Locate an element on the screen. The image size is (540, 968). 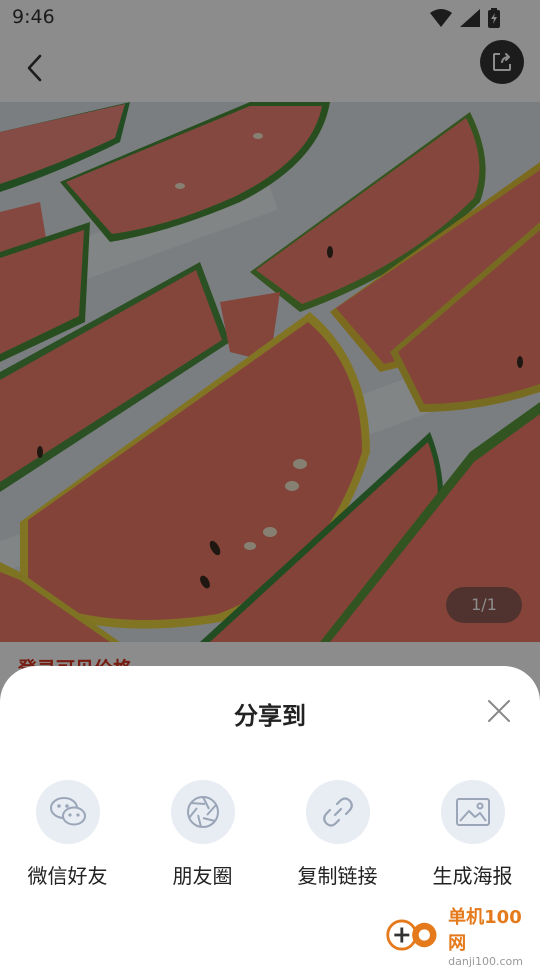
link-icon is located at coordinates (337, 812).